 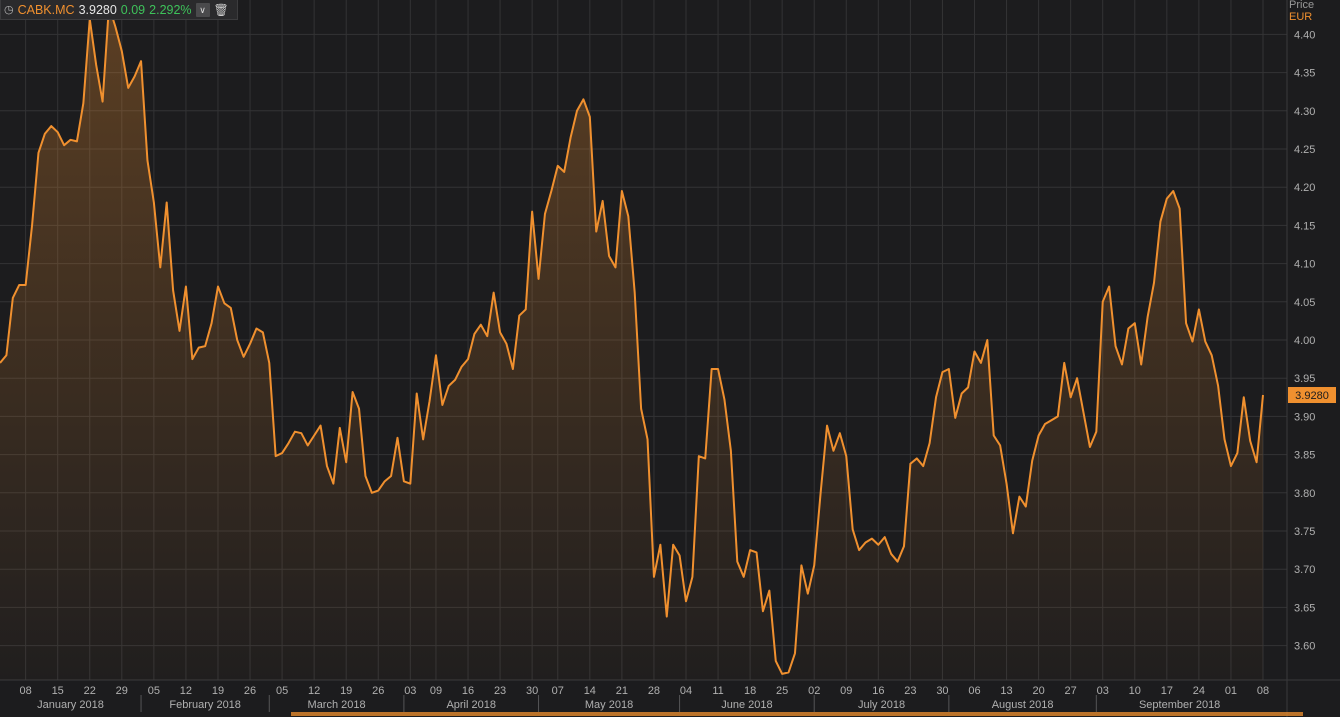 I want to click on x-day-label: 07, so click(x=558, y=691).